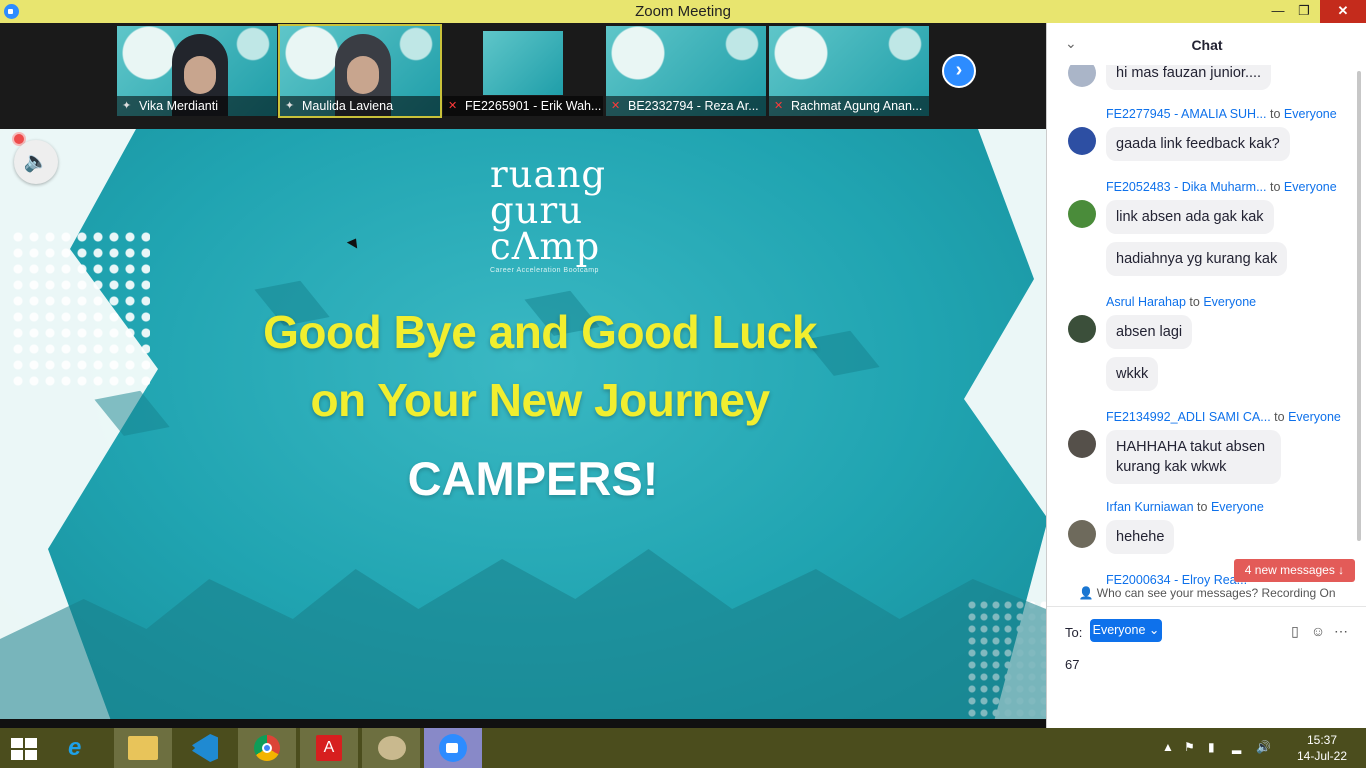  Describe the element at coordinates (1149, 332) in the screenshot. I see `chat-message: absen lagi` at that location.